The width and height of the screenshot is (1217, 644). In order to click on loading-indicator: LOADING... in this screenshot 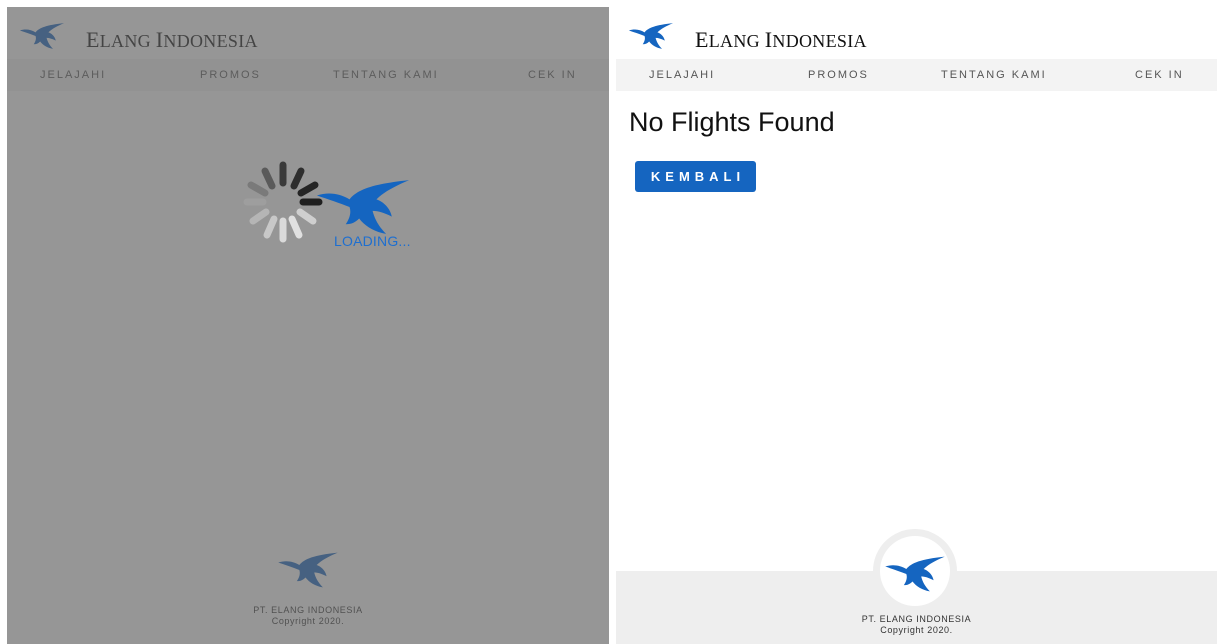, I will do `click(329, 212)`.